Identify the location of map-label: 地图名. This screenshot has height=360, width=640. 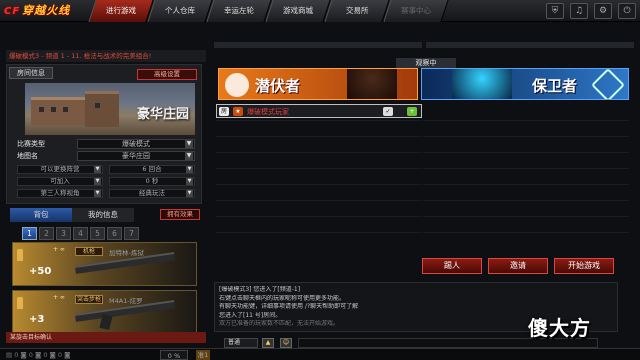
(27, 156).